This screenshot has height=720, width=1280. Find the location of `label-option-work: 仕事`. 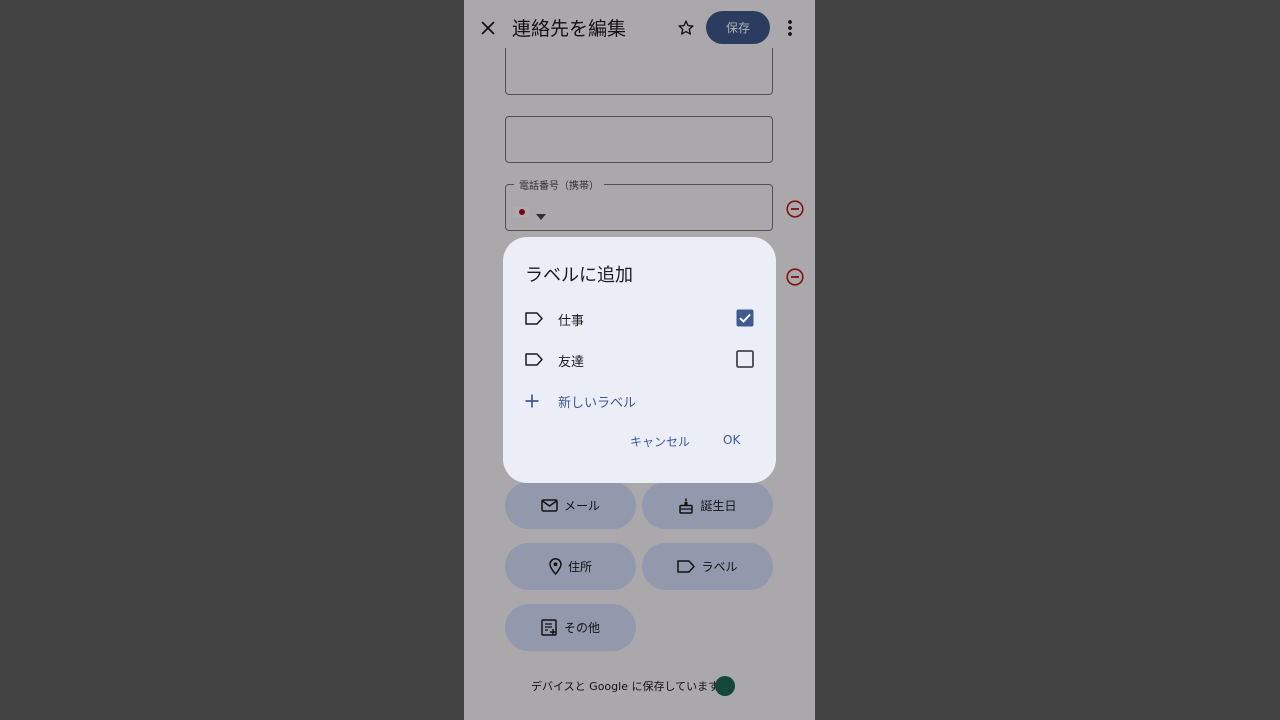

label-option-work: 仕事 is located at coordinates (639, 319).